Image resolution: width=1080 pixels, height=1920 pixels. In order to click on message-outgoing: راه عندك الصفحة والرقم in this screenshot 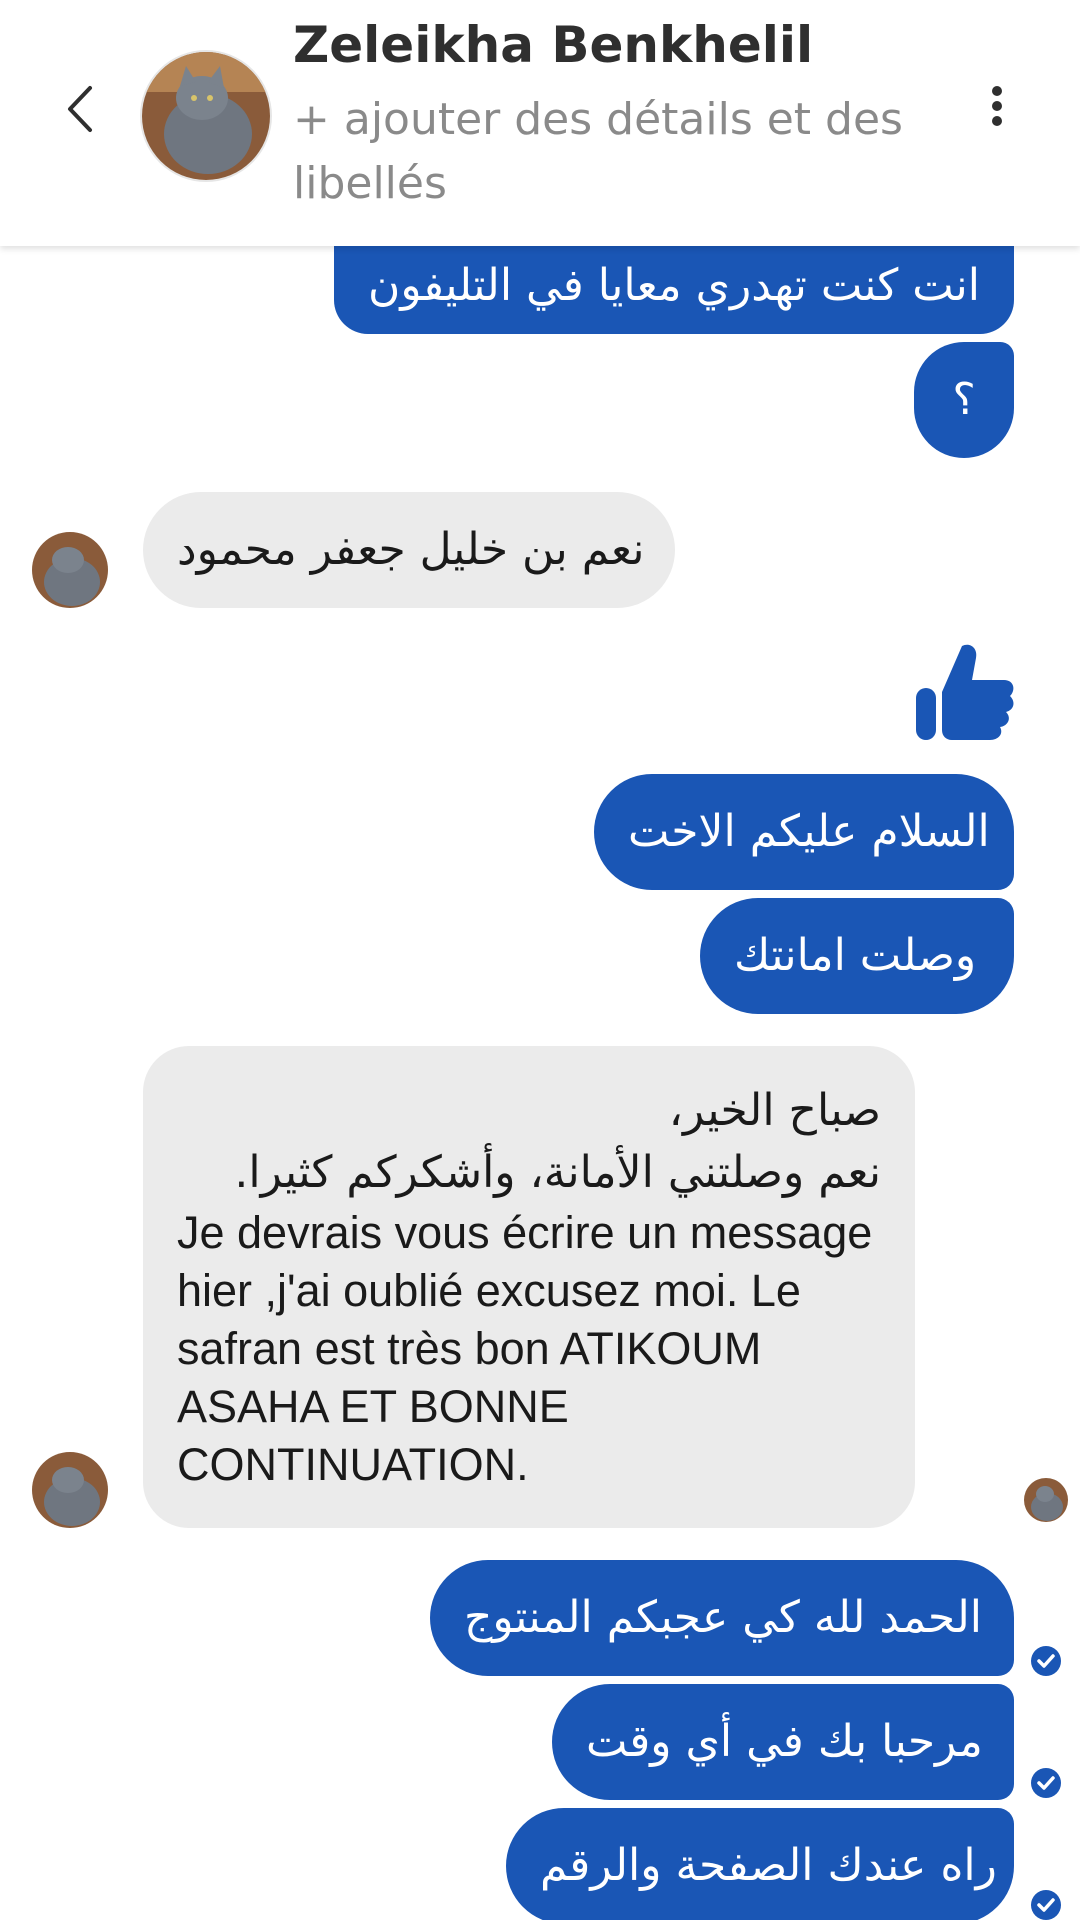, I will do `click(760, 1864)`.